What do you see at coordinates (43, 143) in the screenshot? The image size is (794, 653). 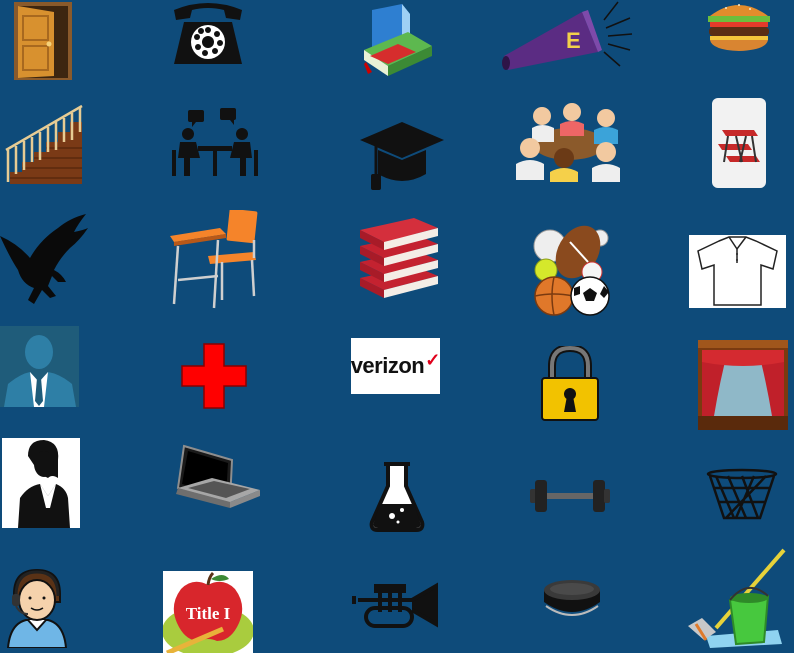 I see `staircase-icon` at bounding box center [43, 143].